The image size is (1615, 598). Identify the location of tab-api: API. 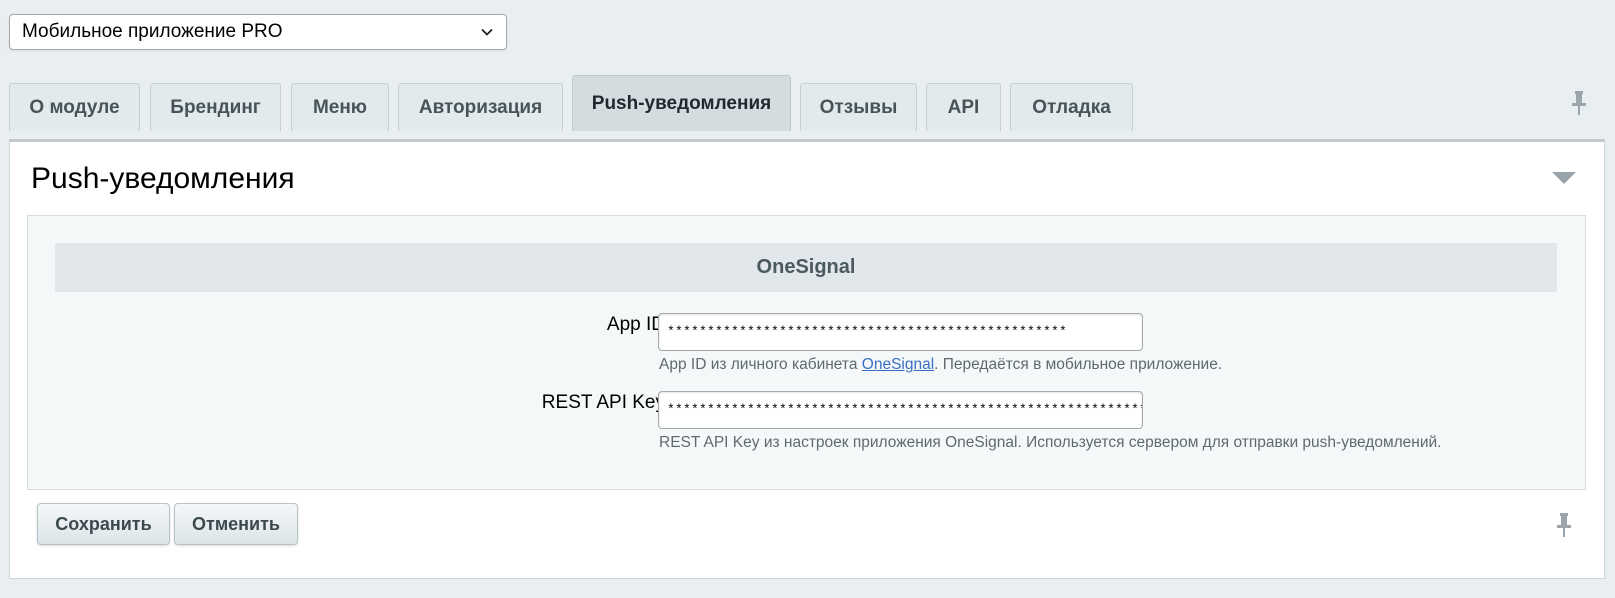
(963, 107).